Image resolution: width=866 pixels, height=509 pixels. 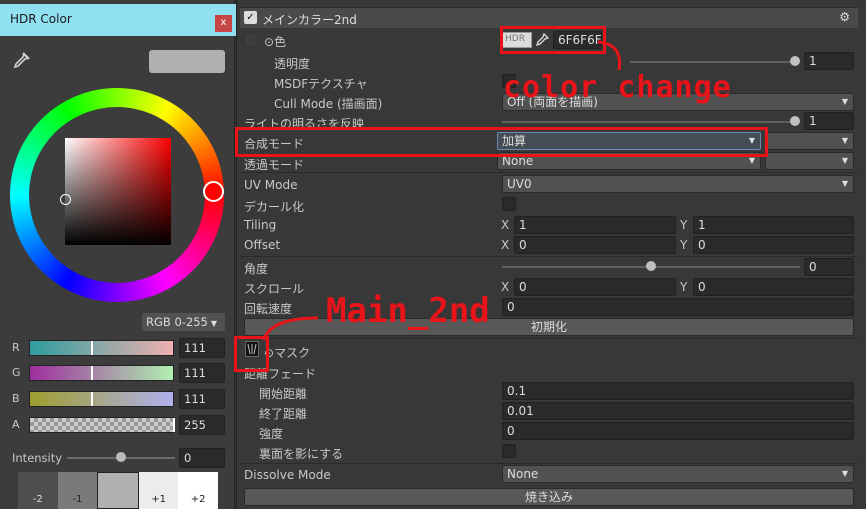 What do you see at coordinates (292, 64) in the screenshot?
I see `transparency-label: 透明度` at bounding box center [292, 64].